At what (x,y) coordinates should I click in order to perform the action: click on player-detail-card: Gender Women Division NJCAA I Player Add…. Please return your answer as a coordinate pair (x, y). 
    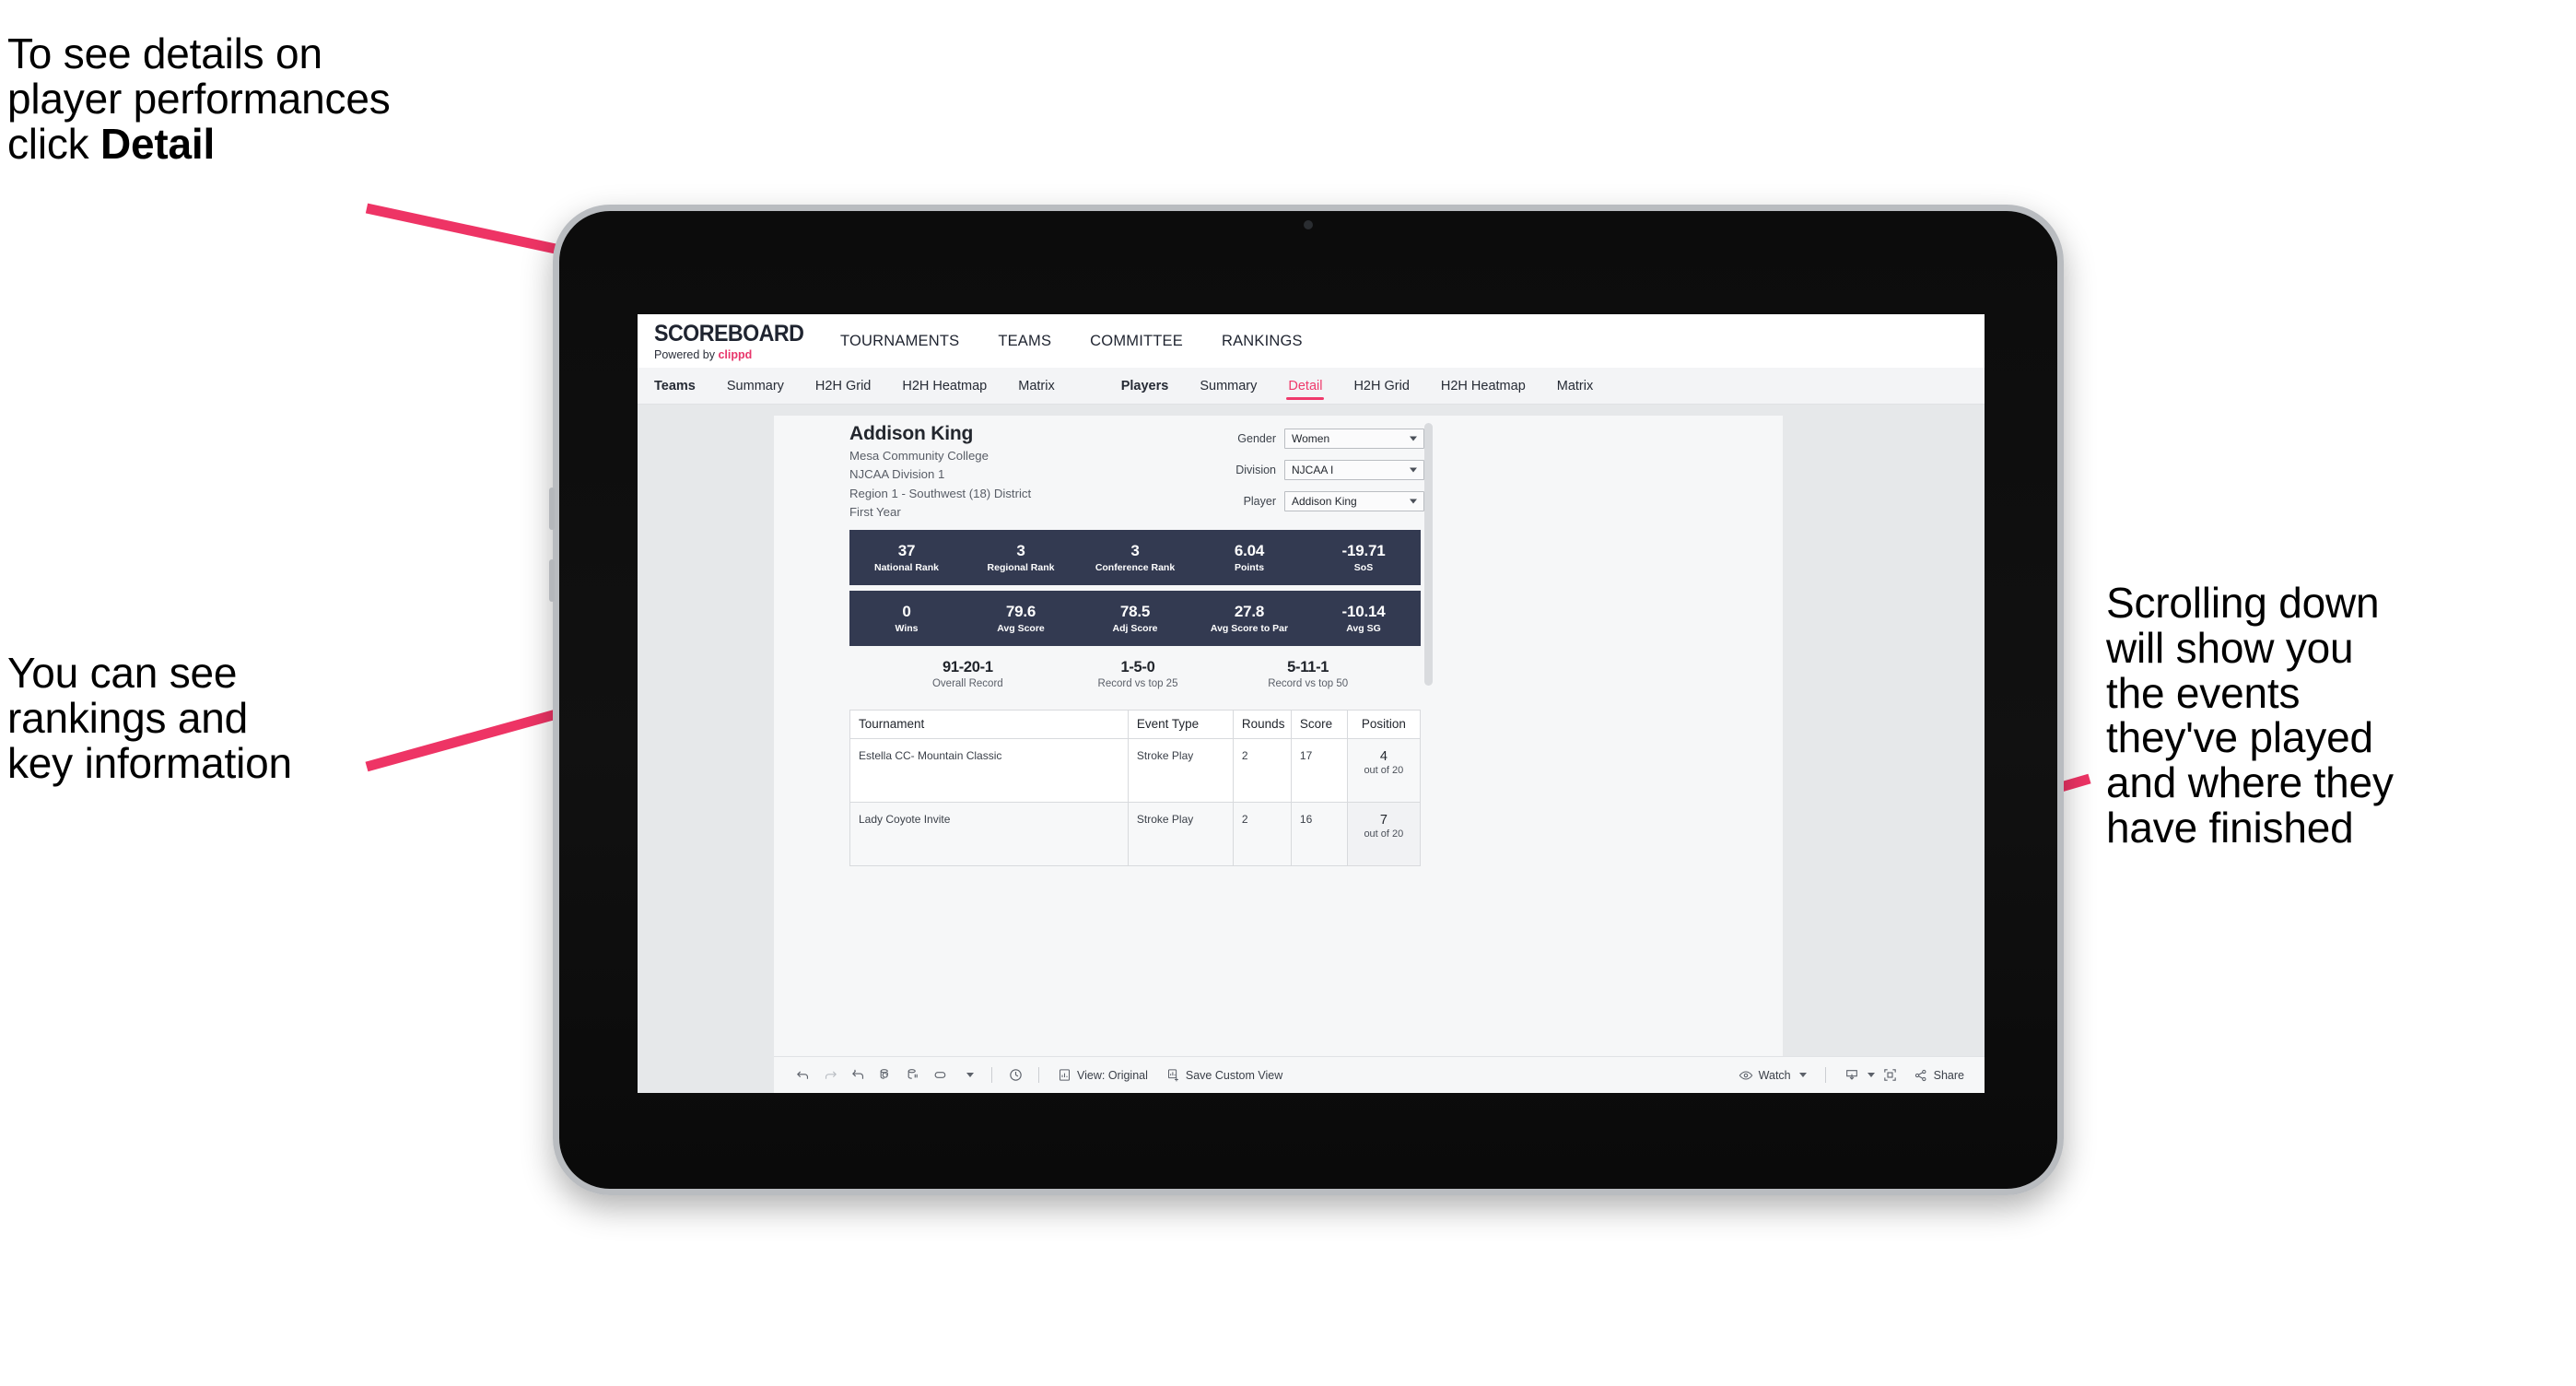
    Looking at the image, I should click on (1141, 644).